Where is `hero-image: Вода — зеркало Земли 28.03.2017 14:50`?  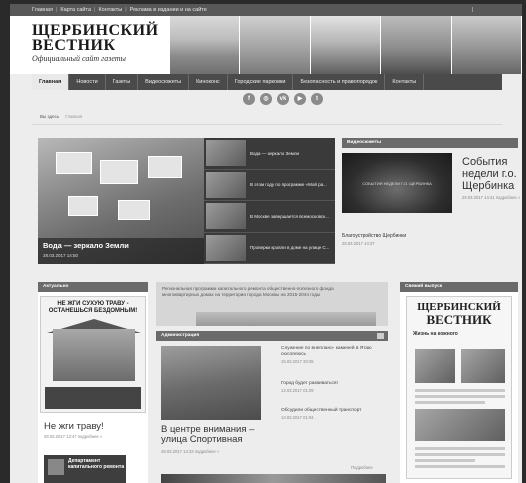 hero-image: Вода — зеркало Земли 28.03.2017 14:50 is located at coordinates (121, 201).